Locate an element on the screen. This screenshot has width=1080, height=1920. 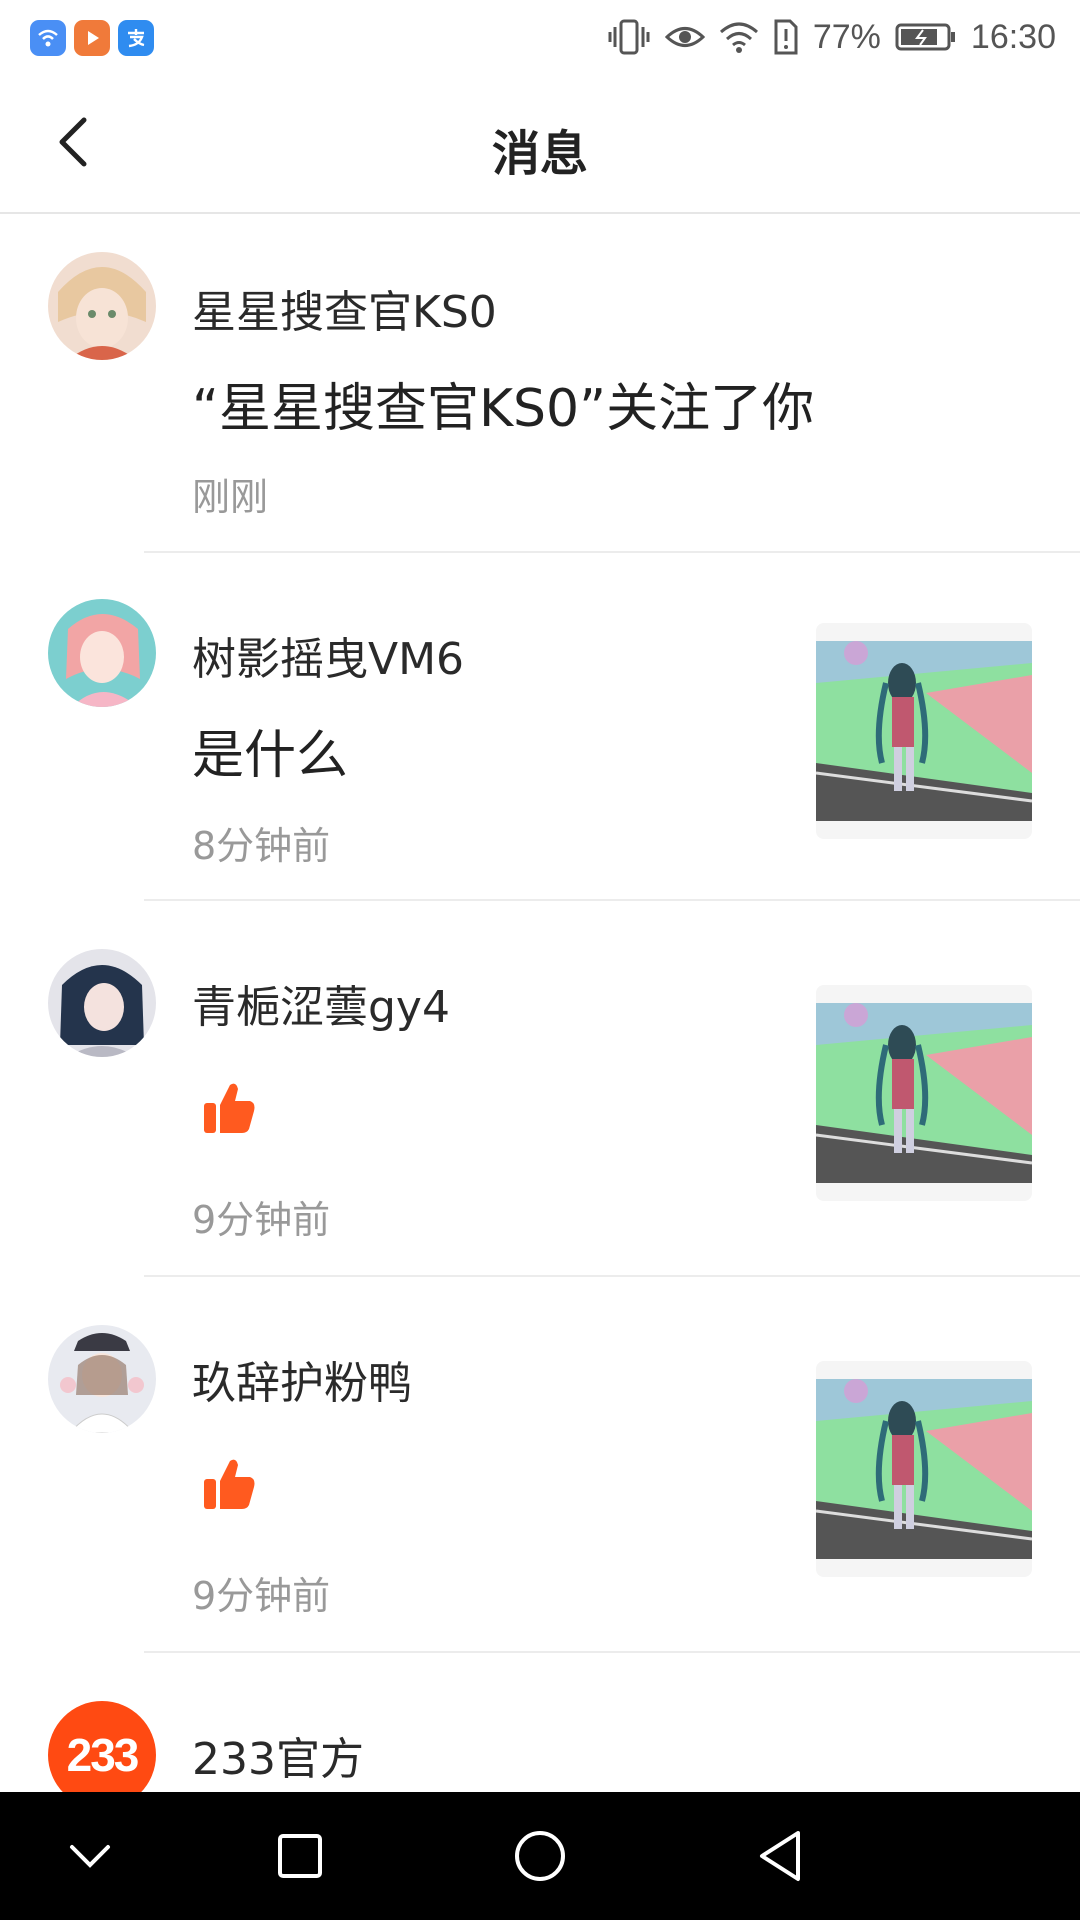
system-nav-bar is located at coordinates (540, 1856).